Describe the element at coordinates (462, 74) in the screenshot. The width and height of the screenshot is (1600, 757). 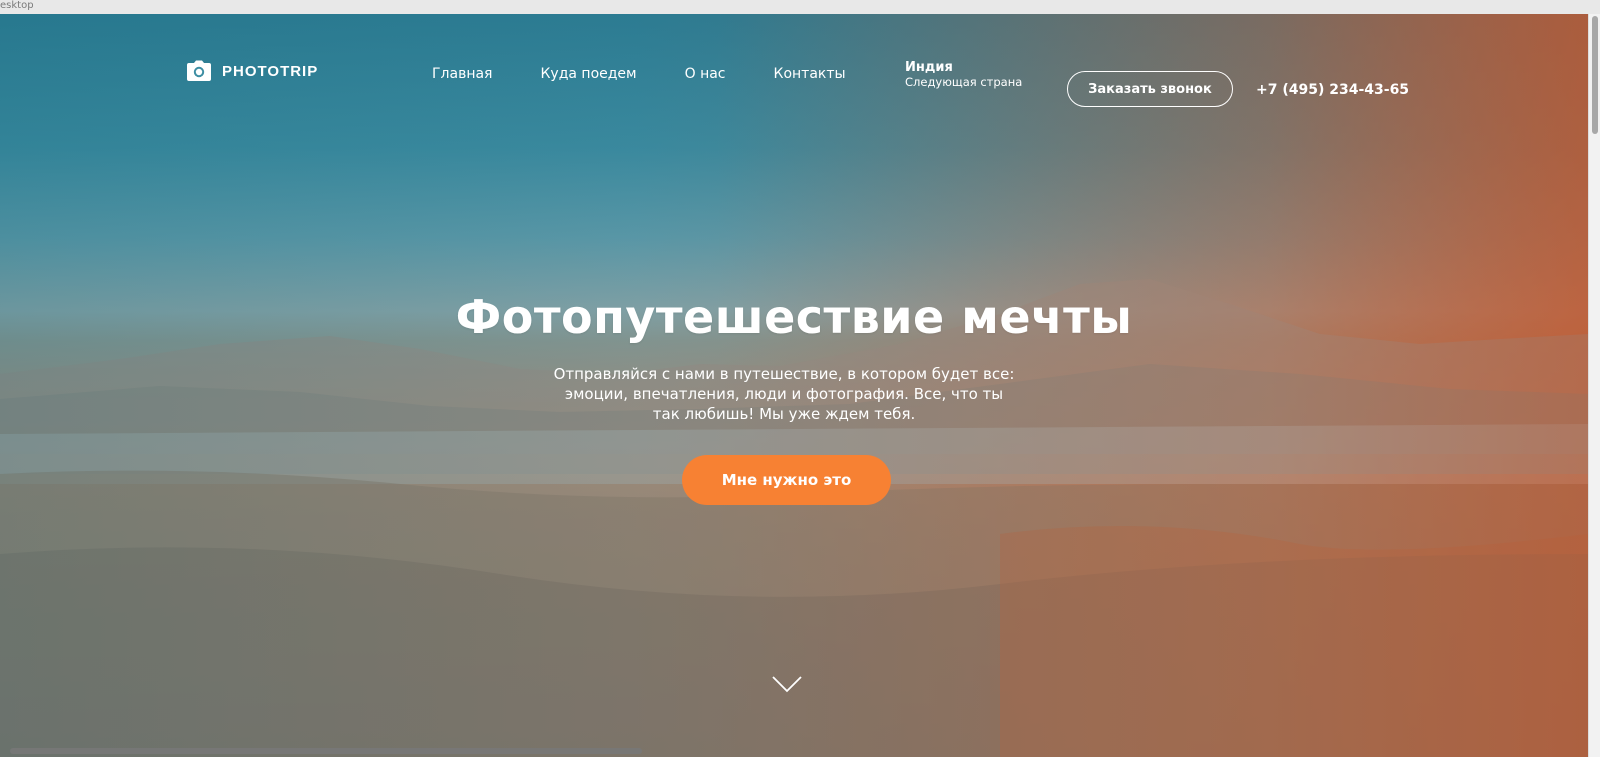
I see `nav-item-home: Главная` at that location.